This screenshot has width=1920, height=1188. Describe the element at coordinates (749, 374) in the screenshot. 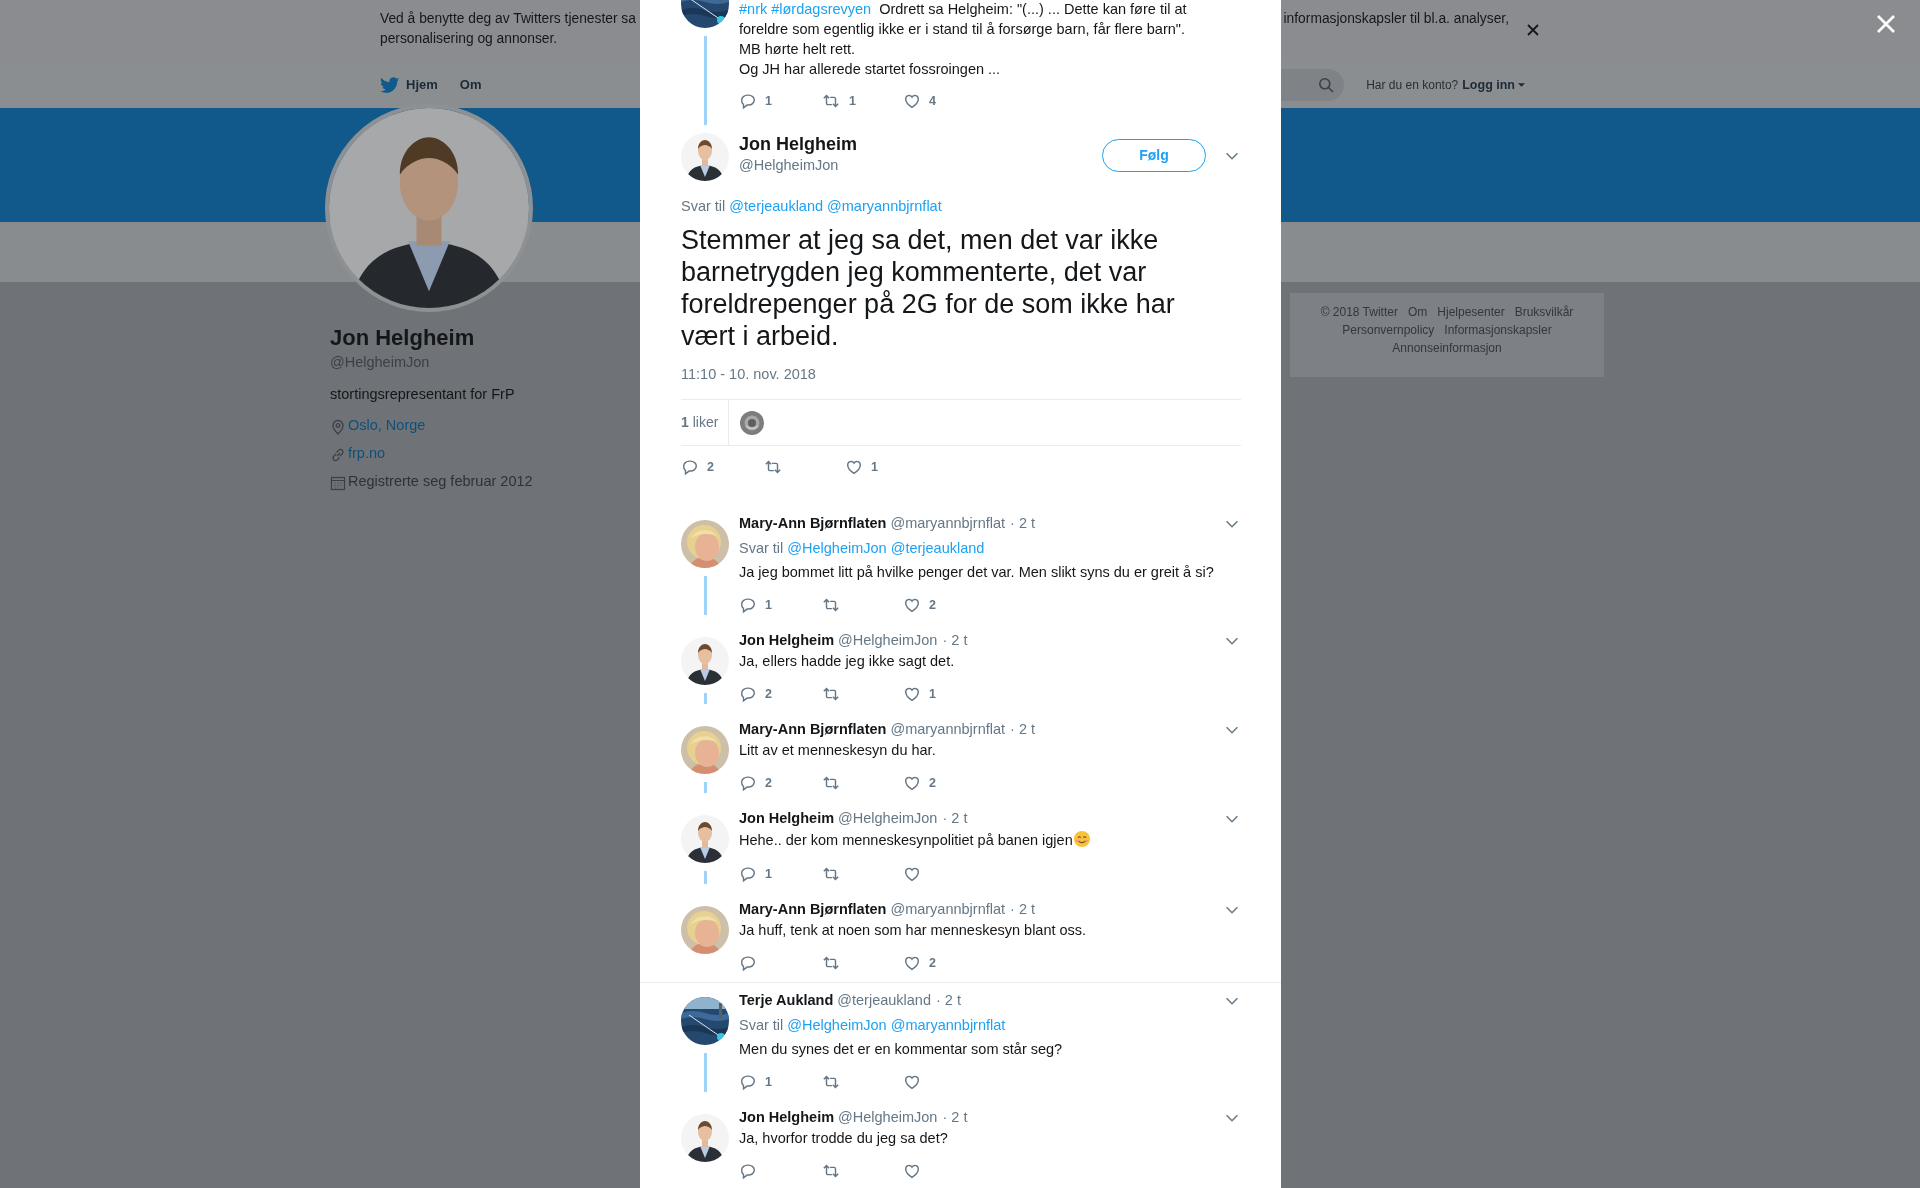

I see `tweet-timestamp: 11:10 - 10. nov. 2018` at that location.